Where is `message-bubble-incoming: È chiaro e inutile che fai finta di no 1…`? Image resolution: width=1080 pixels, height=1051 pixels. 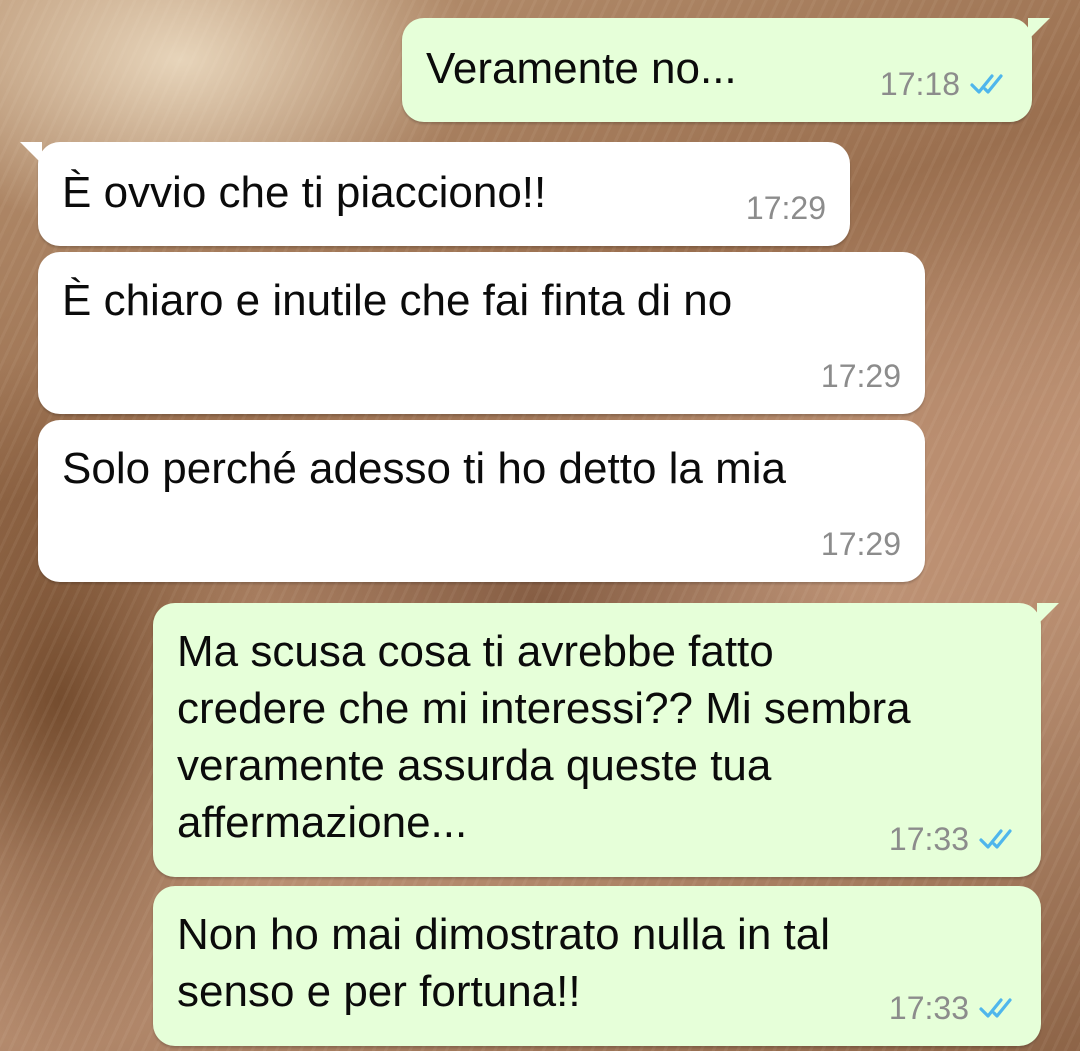 message-bubble-incoming: È chiaro e inutile che fai finta di no 1… is located at coordinates (481, 333).